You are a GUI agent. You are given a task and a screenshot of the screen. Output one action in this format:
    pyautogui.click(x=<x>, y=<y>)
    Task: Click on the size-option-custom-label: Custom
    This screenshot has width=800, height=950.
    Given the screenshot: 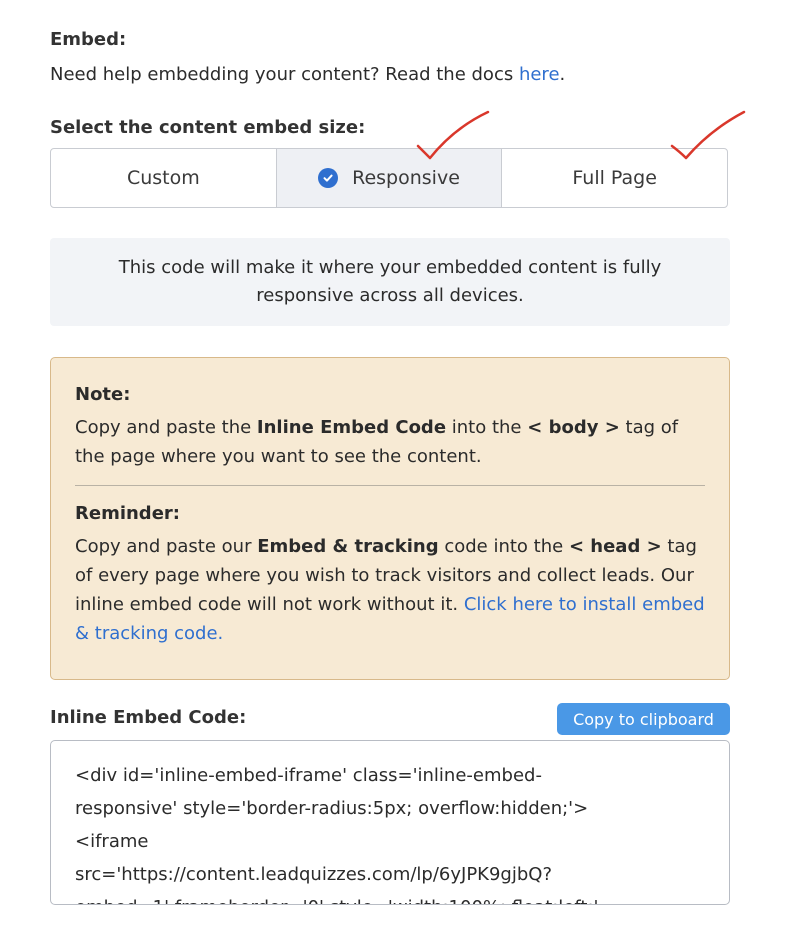 What is the action you would take?
    pyautogui.click(x=163, y=178)
    